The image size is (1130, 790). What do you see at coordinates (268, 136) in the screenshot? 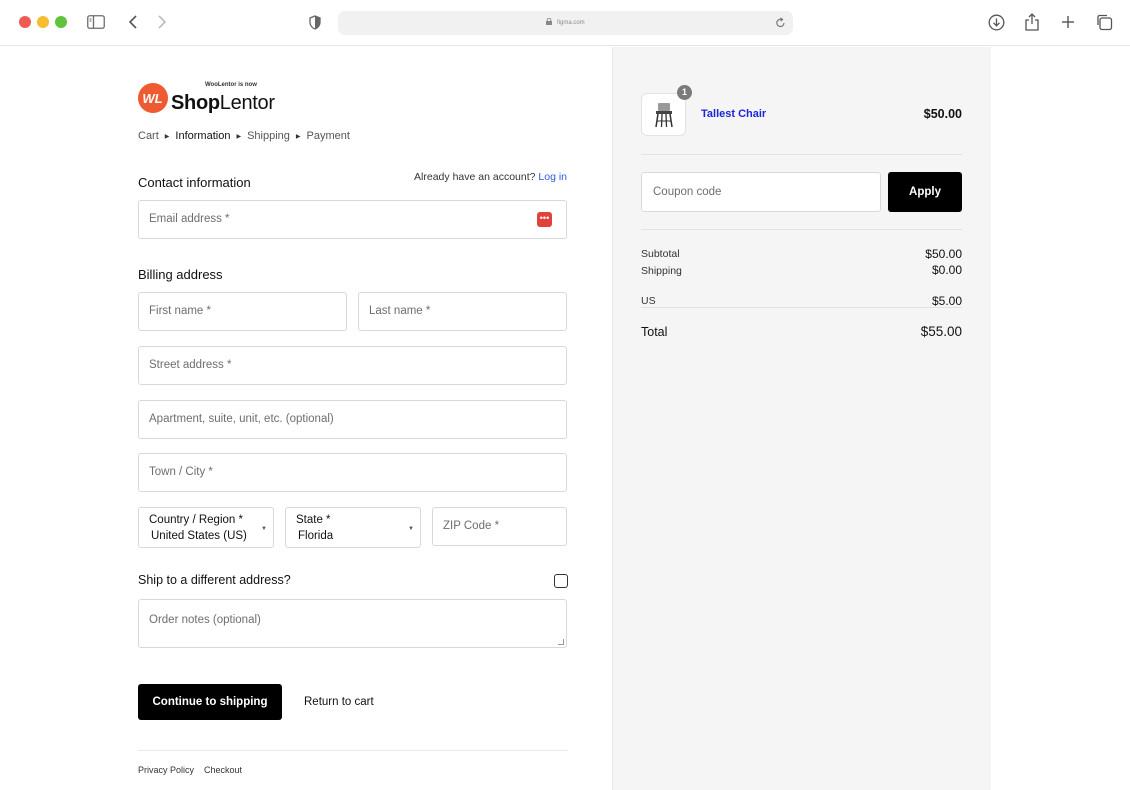
I see `breadcrumb-shipping: Shipping` at bounding box center [268, 136].